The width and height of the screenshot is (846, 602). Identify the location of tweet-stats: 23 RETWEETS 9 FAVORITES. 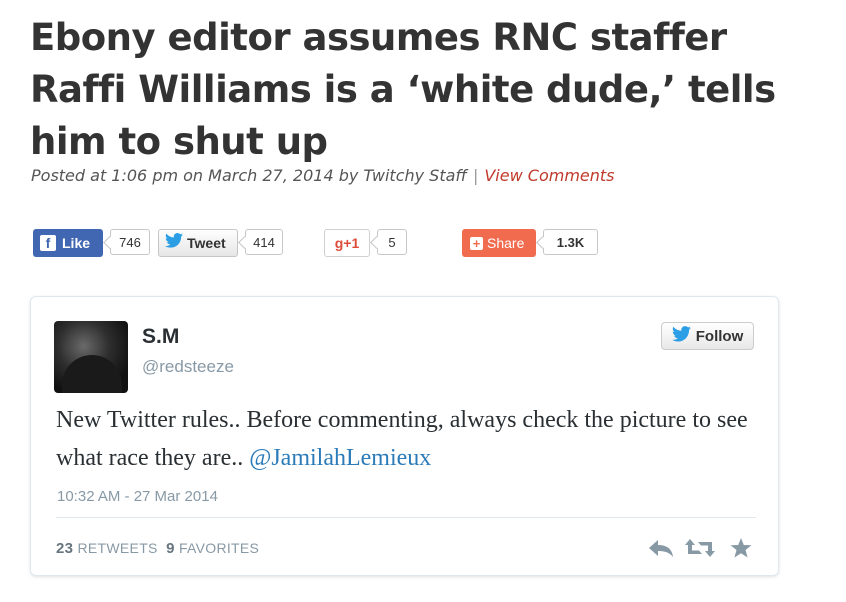
(157, 548).